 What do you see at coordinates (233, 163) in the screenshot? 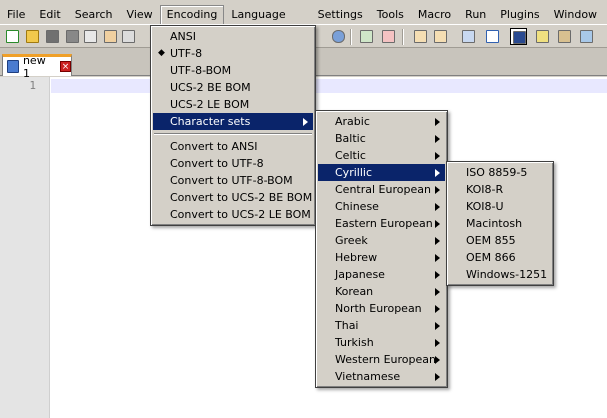
I see `menu-item-convert-utf8: Convert to UTF-8` at bounding box center [233, 163].